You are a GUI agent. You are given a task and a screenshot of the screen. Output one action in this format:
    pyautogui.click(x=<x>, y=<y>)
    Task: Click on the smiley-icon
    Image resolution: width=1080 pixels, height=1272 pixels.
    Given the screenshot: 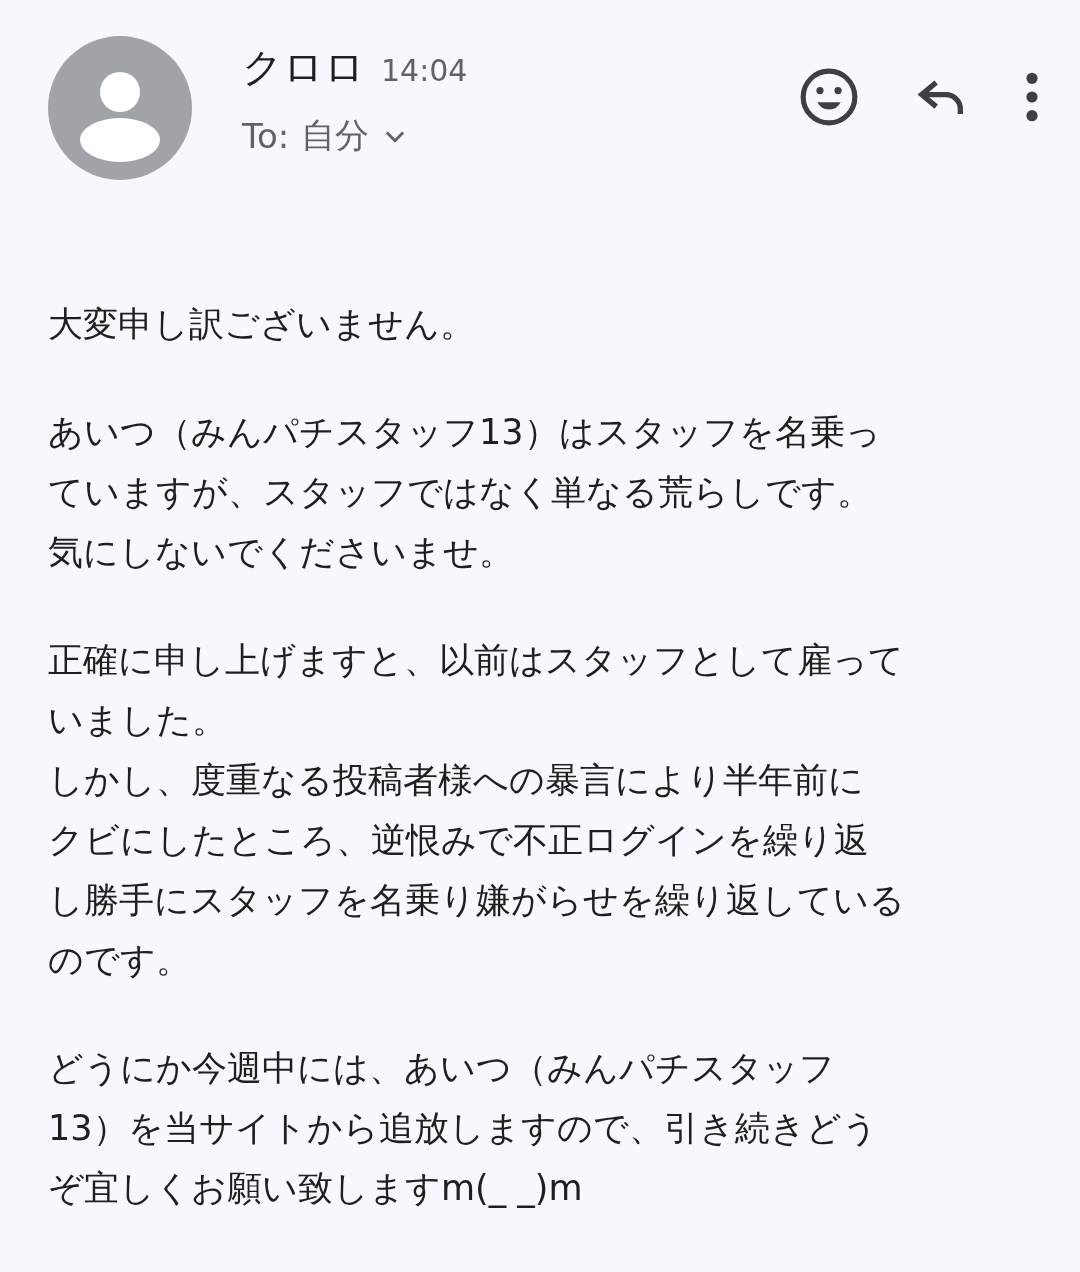 What is the action you would take?
    pyautogui.click(x=829, y=97)
    